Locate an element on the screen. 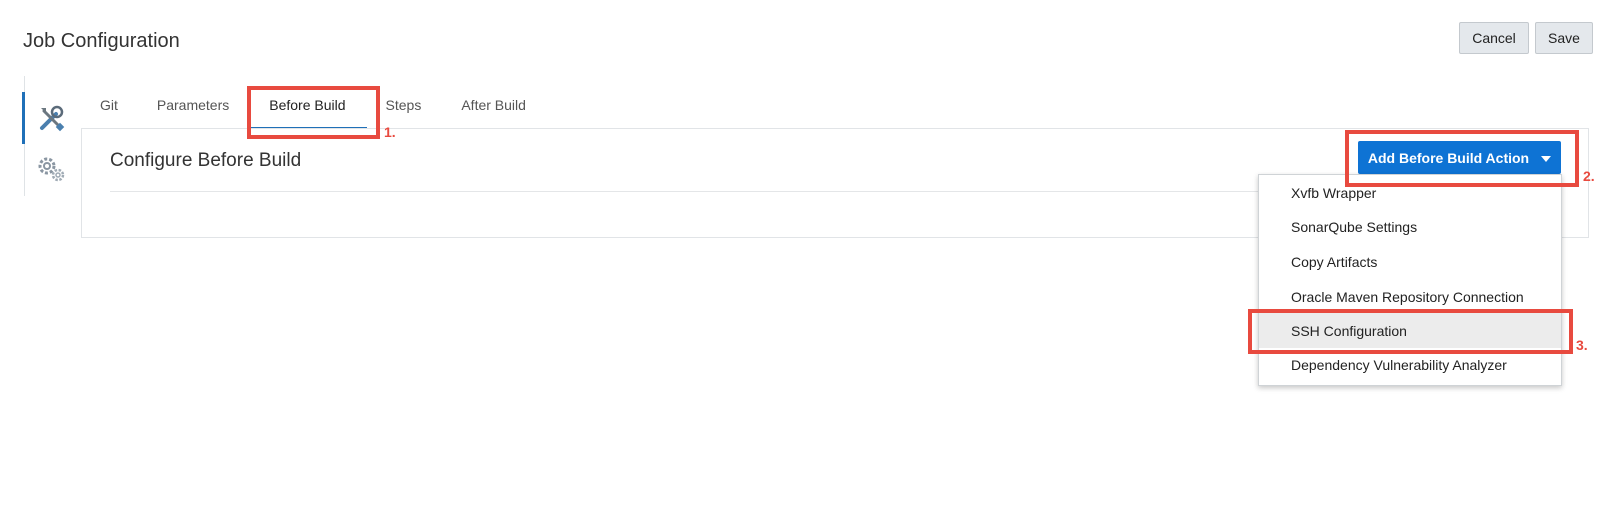  panel-title: Configure Before Build is located at coordinates (206, 160).